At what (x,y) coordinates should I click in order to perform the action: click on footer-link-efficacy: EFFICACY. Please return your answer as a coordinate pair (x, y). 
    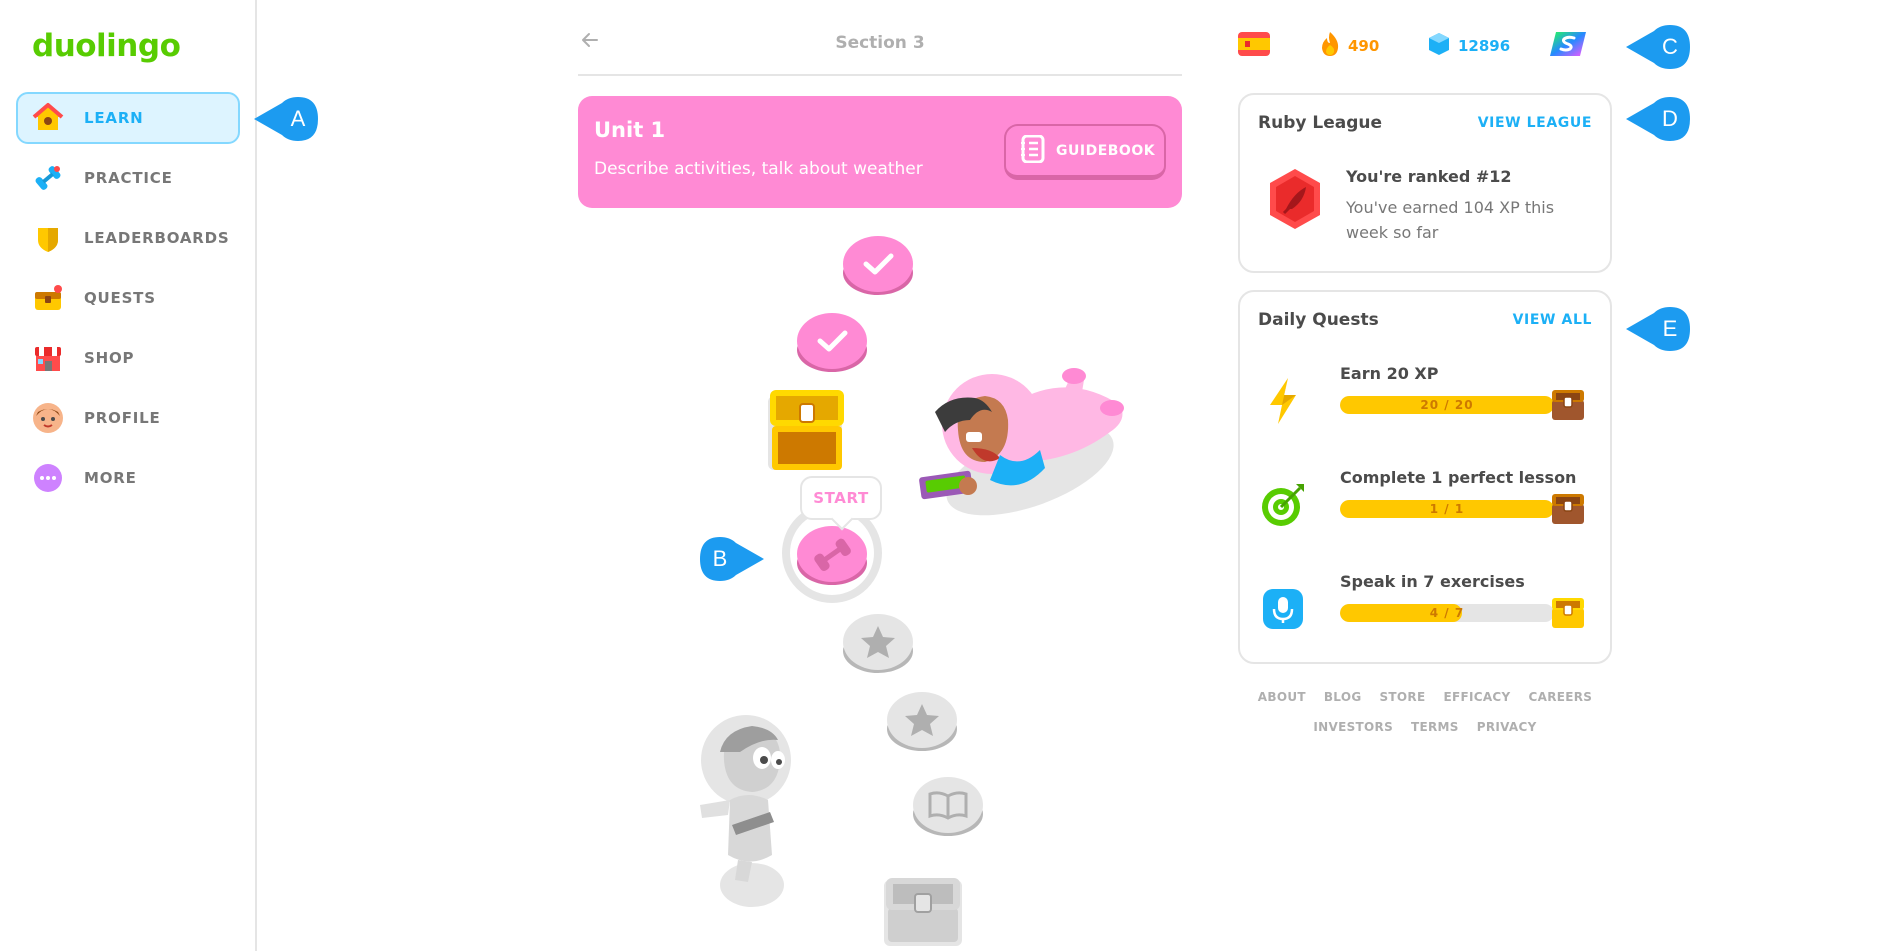
    Looking at the image, I should click on (1476, 697).